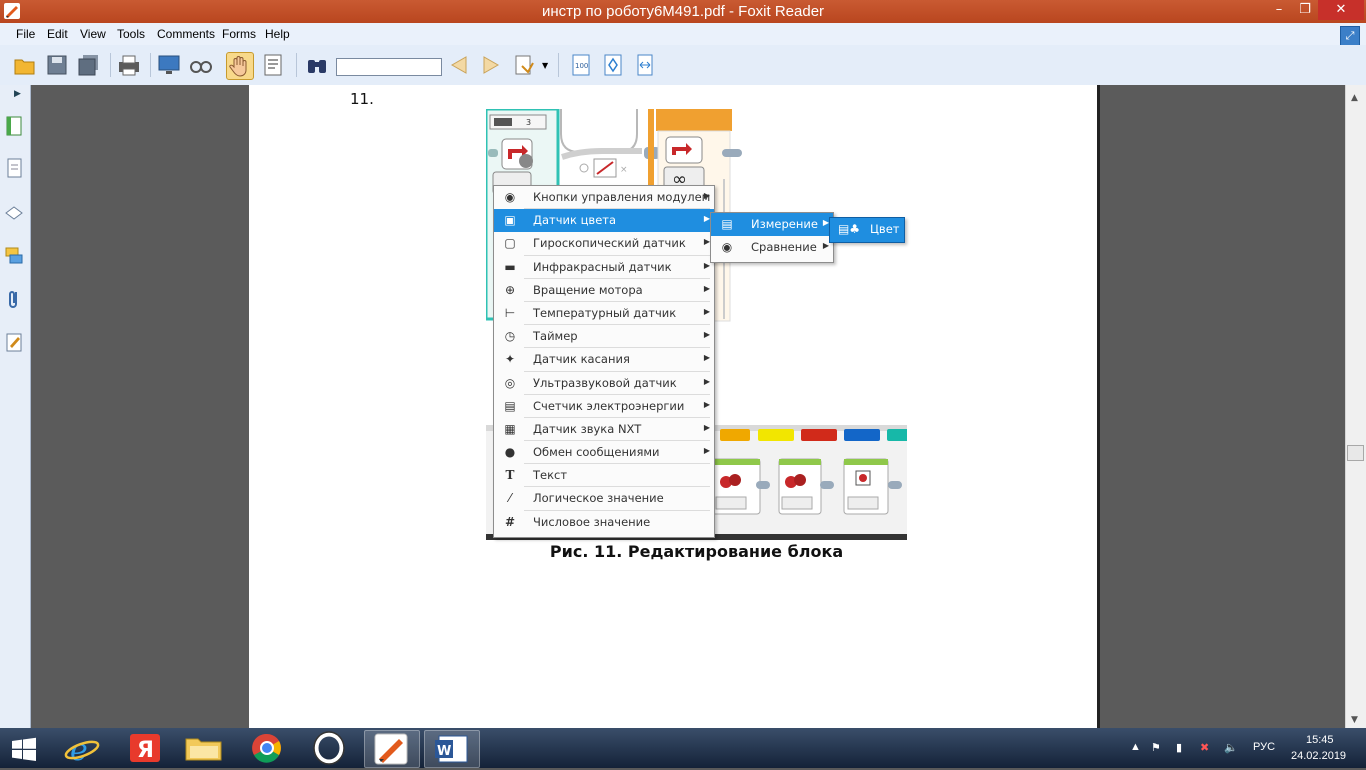 The image size is (1366, 770). What do you see at coordinates (459, 65) in the screenshot?
I see `find-previous-button` at bounding box center [459, 65].